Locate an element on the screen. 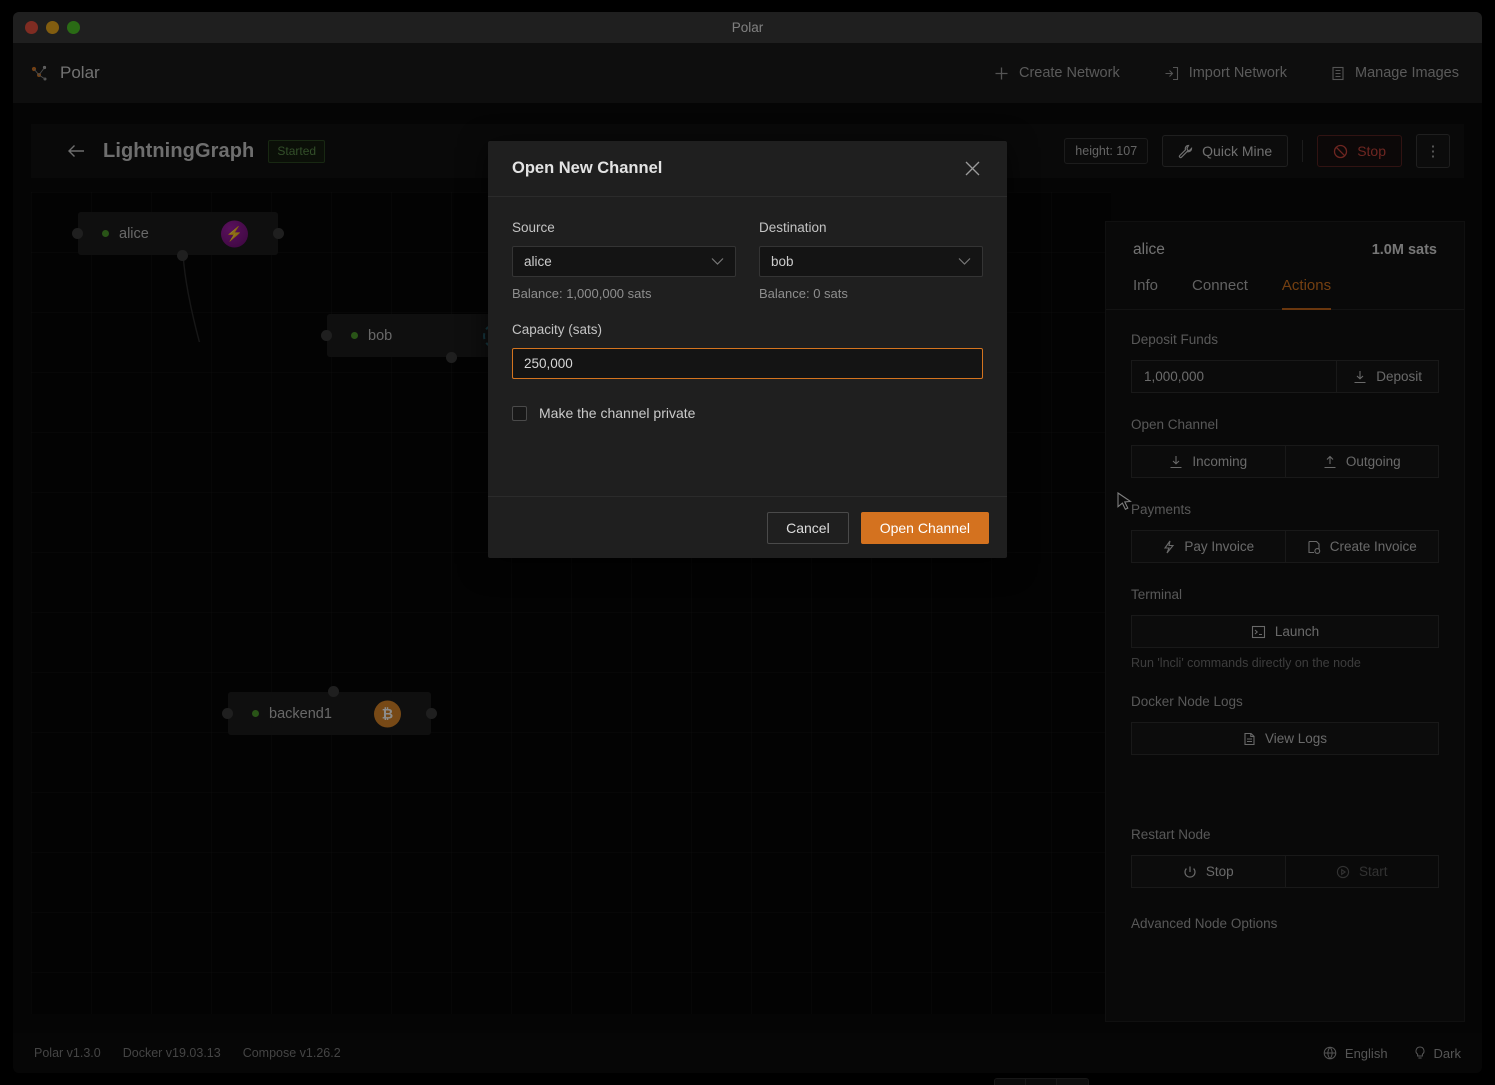 The image size is (1495, 1085). source-balance: Balance: 1,000,000 sats is located at coordinates (582, 293).